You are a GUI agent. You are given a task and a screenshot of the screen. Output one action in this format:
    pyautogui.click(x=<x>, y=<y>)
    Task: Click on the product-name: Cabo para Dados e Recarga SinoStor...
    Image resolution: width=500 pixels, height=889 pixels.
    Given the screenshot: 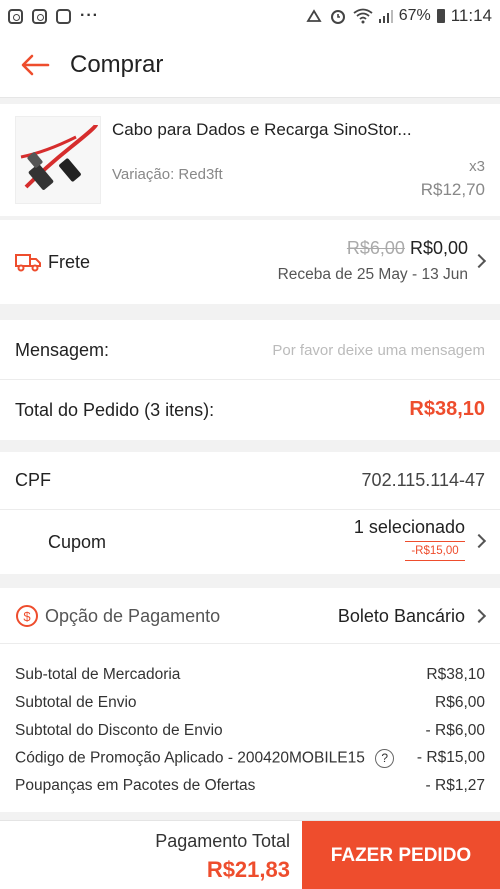 What is the action you would take?
    pyautogui.click(x=262, y=129)
    